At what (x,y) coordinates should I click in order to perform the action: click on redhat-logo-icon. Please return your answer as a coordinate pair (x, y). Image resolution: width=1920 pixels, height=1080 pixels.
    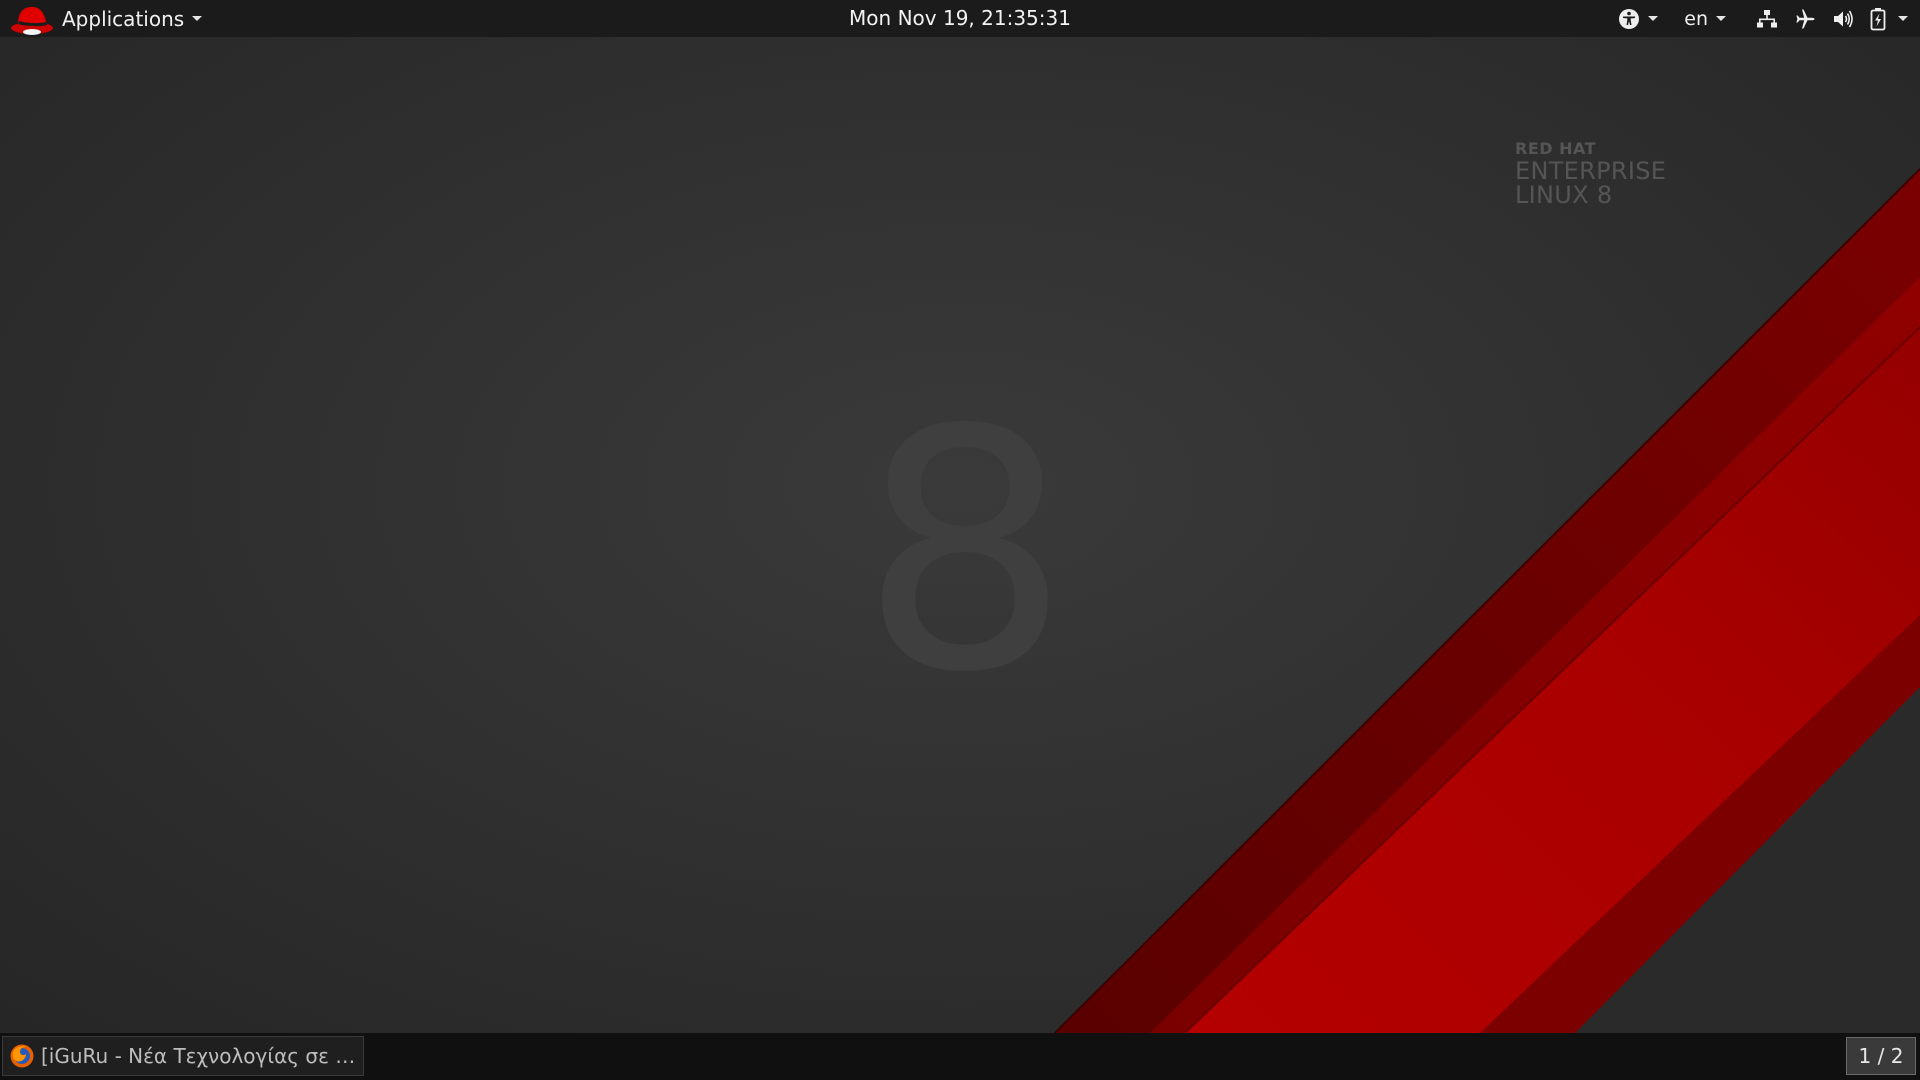
    Looking at the image, I should click on (32, 20).